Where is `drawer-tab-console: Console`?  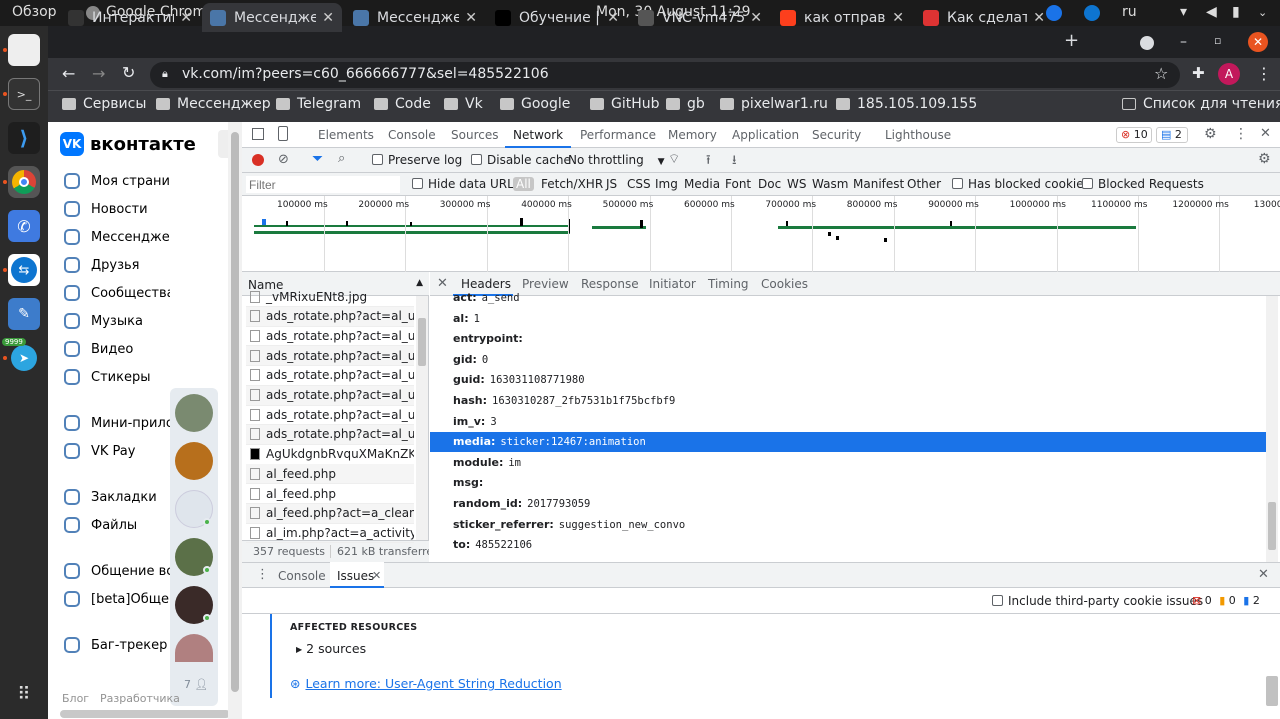
drawer-tab-console: Console is located at coordinates (302, 576).